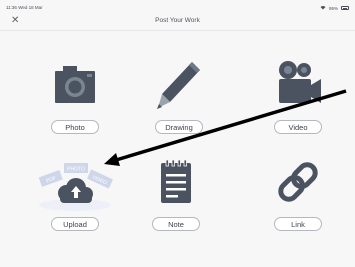 The width and height of the screenshot is (355, 267). What do you see at coordinates (76, 170) in the screenshot?
I see `photo-tag: PHOTO` at bounding box center [76, 170].